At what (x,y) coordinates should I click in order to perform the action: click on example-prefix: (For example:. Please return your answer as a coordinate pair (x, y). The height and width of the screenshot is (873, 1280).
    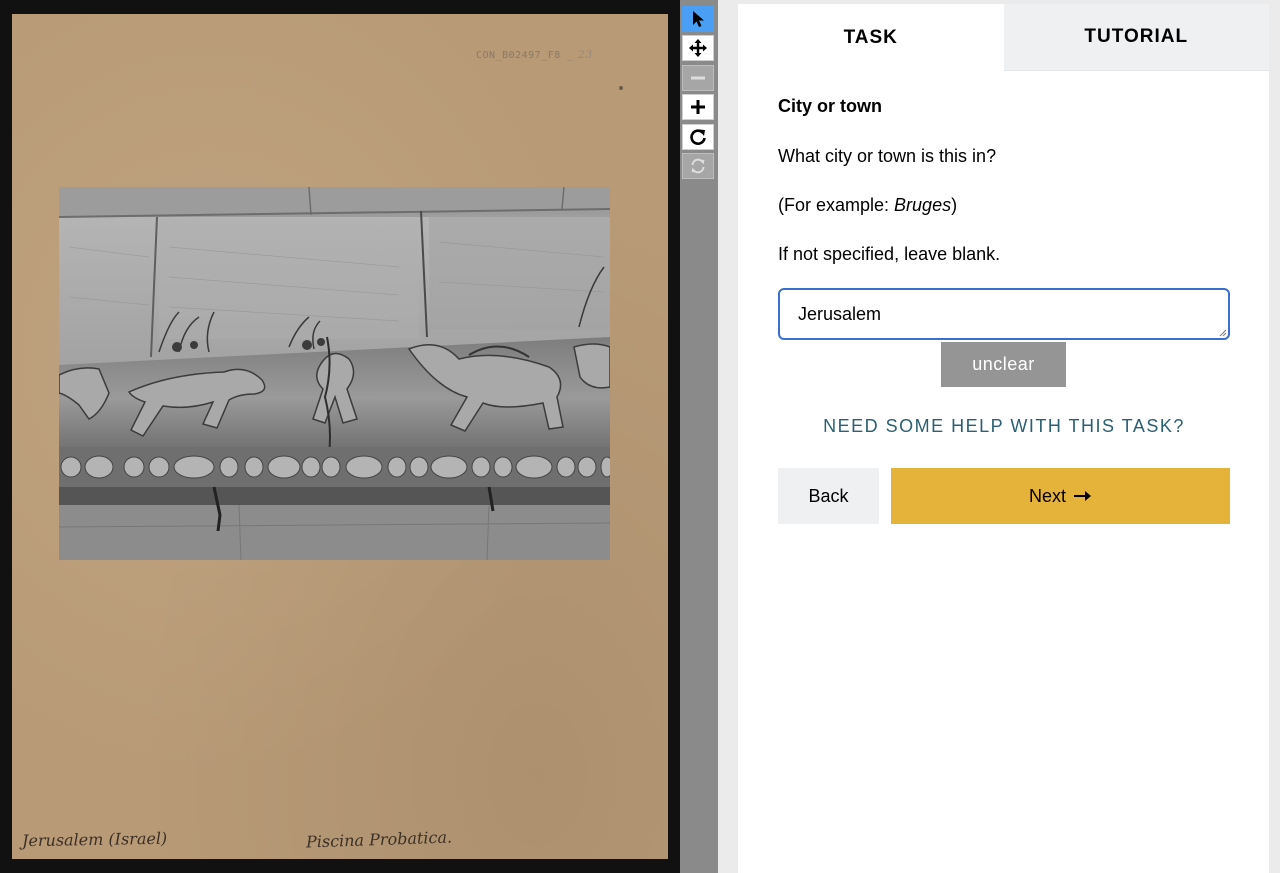
    Looking at the image, I should click on (836, 205).